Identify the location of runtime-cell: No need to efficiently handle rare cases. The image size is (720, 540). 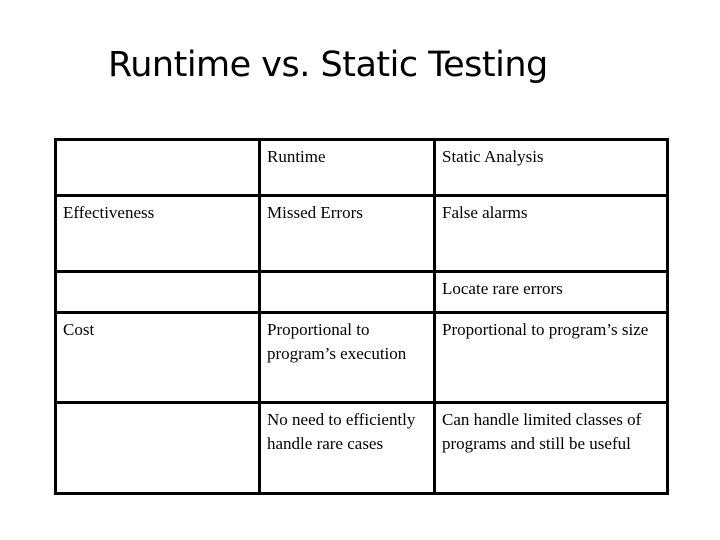
(347, 448).